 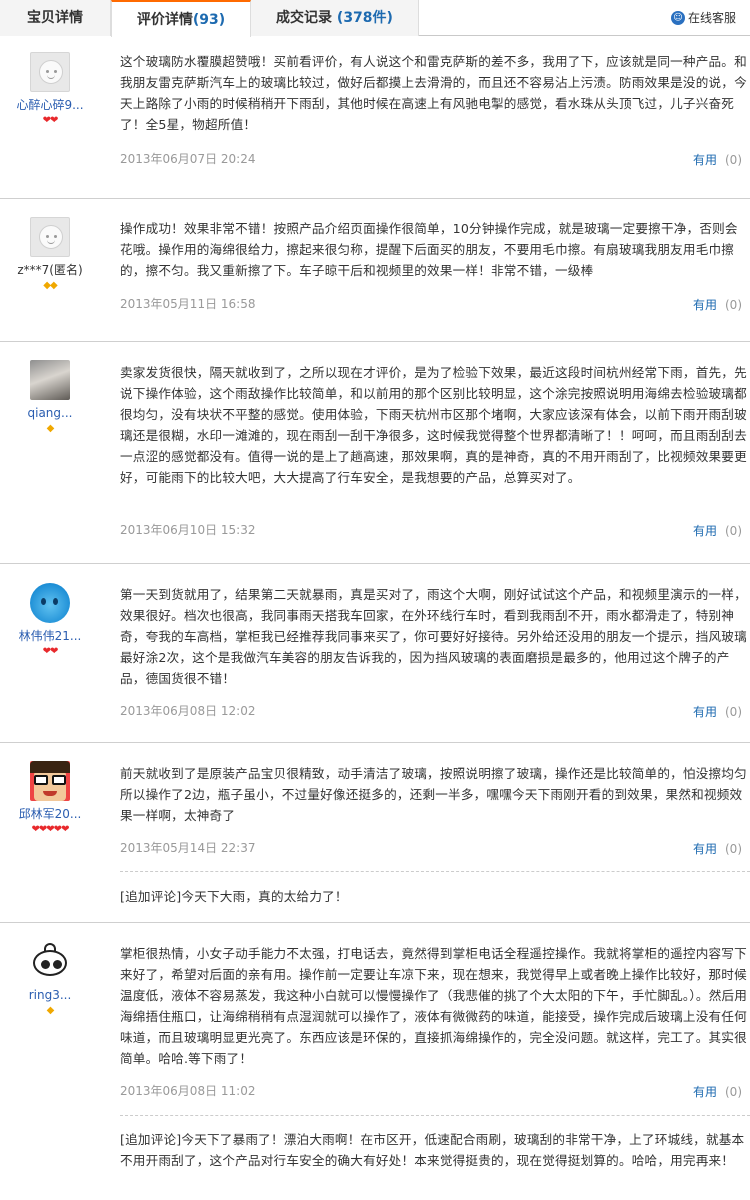 What do you see at coordinates (164, 20) in the screenshot?
I see `tab-label: 评价详情` at bounding box center [164, 20].